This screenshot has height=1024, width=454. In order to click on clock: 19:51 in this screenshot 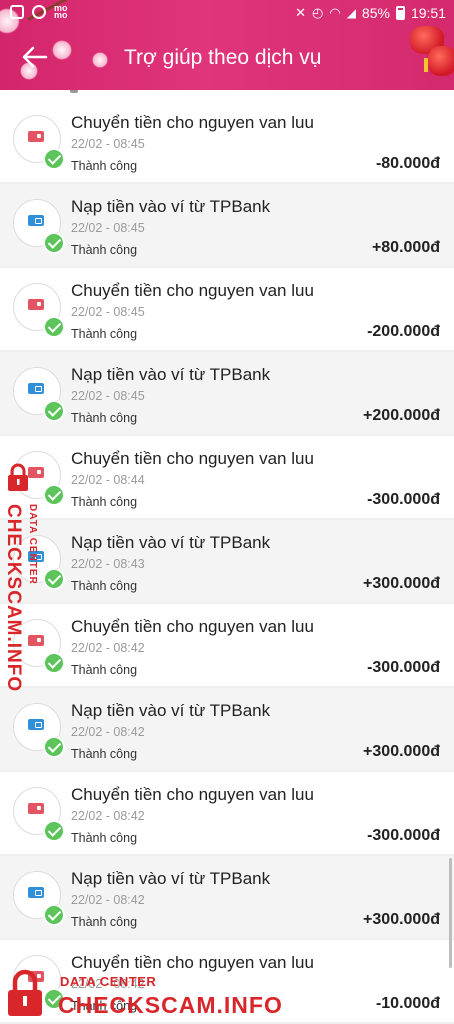, I will do `click(428, 13)`.